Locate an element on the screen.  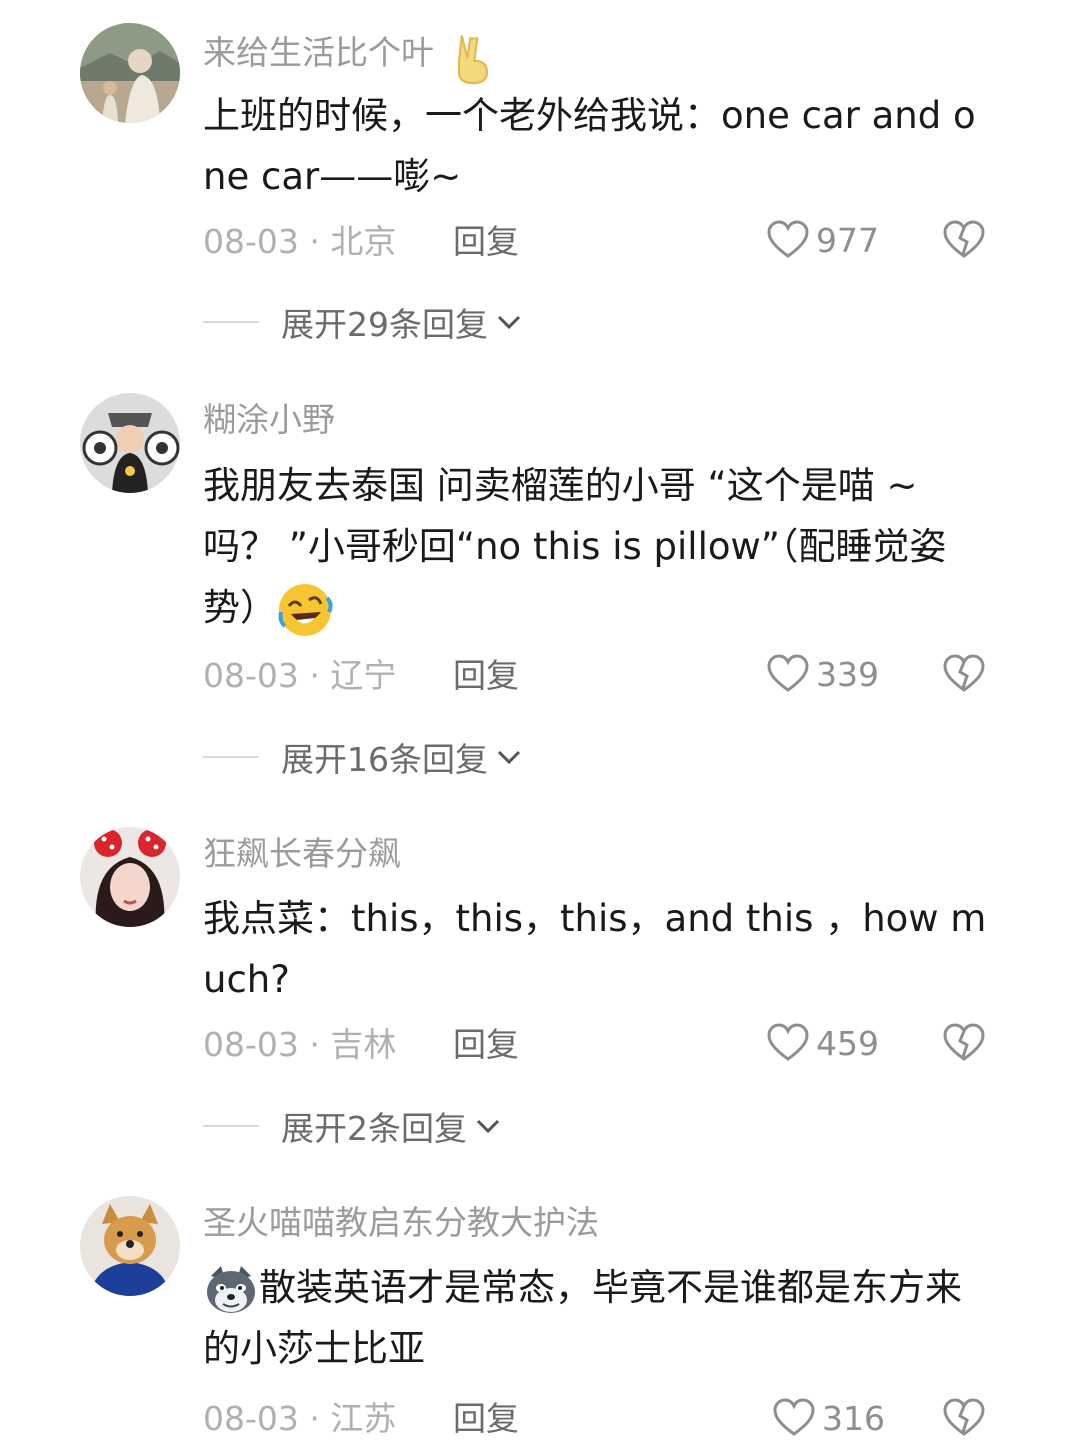
wolf-face-icon is located at coordinates (231, 1290).